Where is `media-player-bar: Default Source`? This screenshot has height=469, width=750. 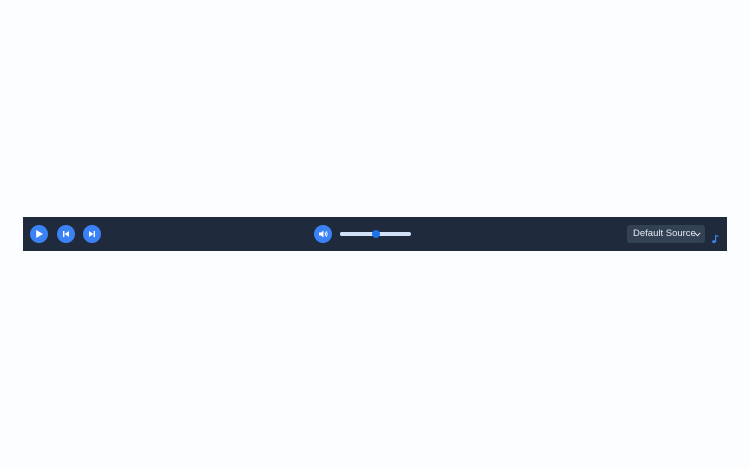
media-player-bar: Default Source is located at coordinates (375, 234).